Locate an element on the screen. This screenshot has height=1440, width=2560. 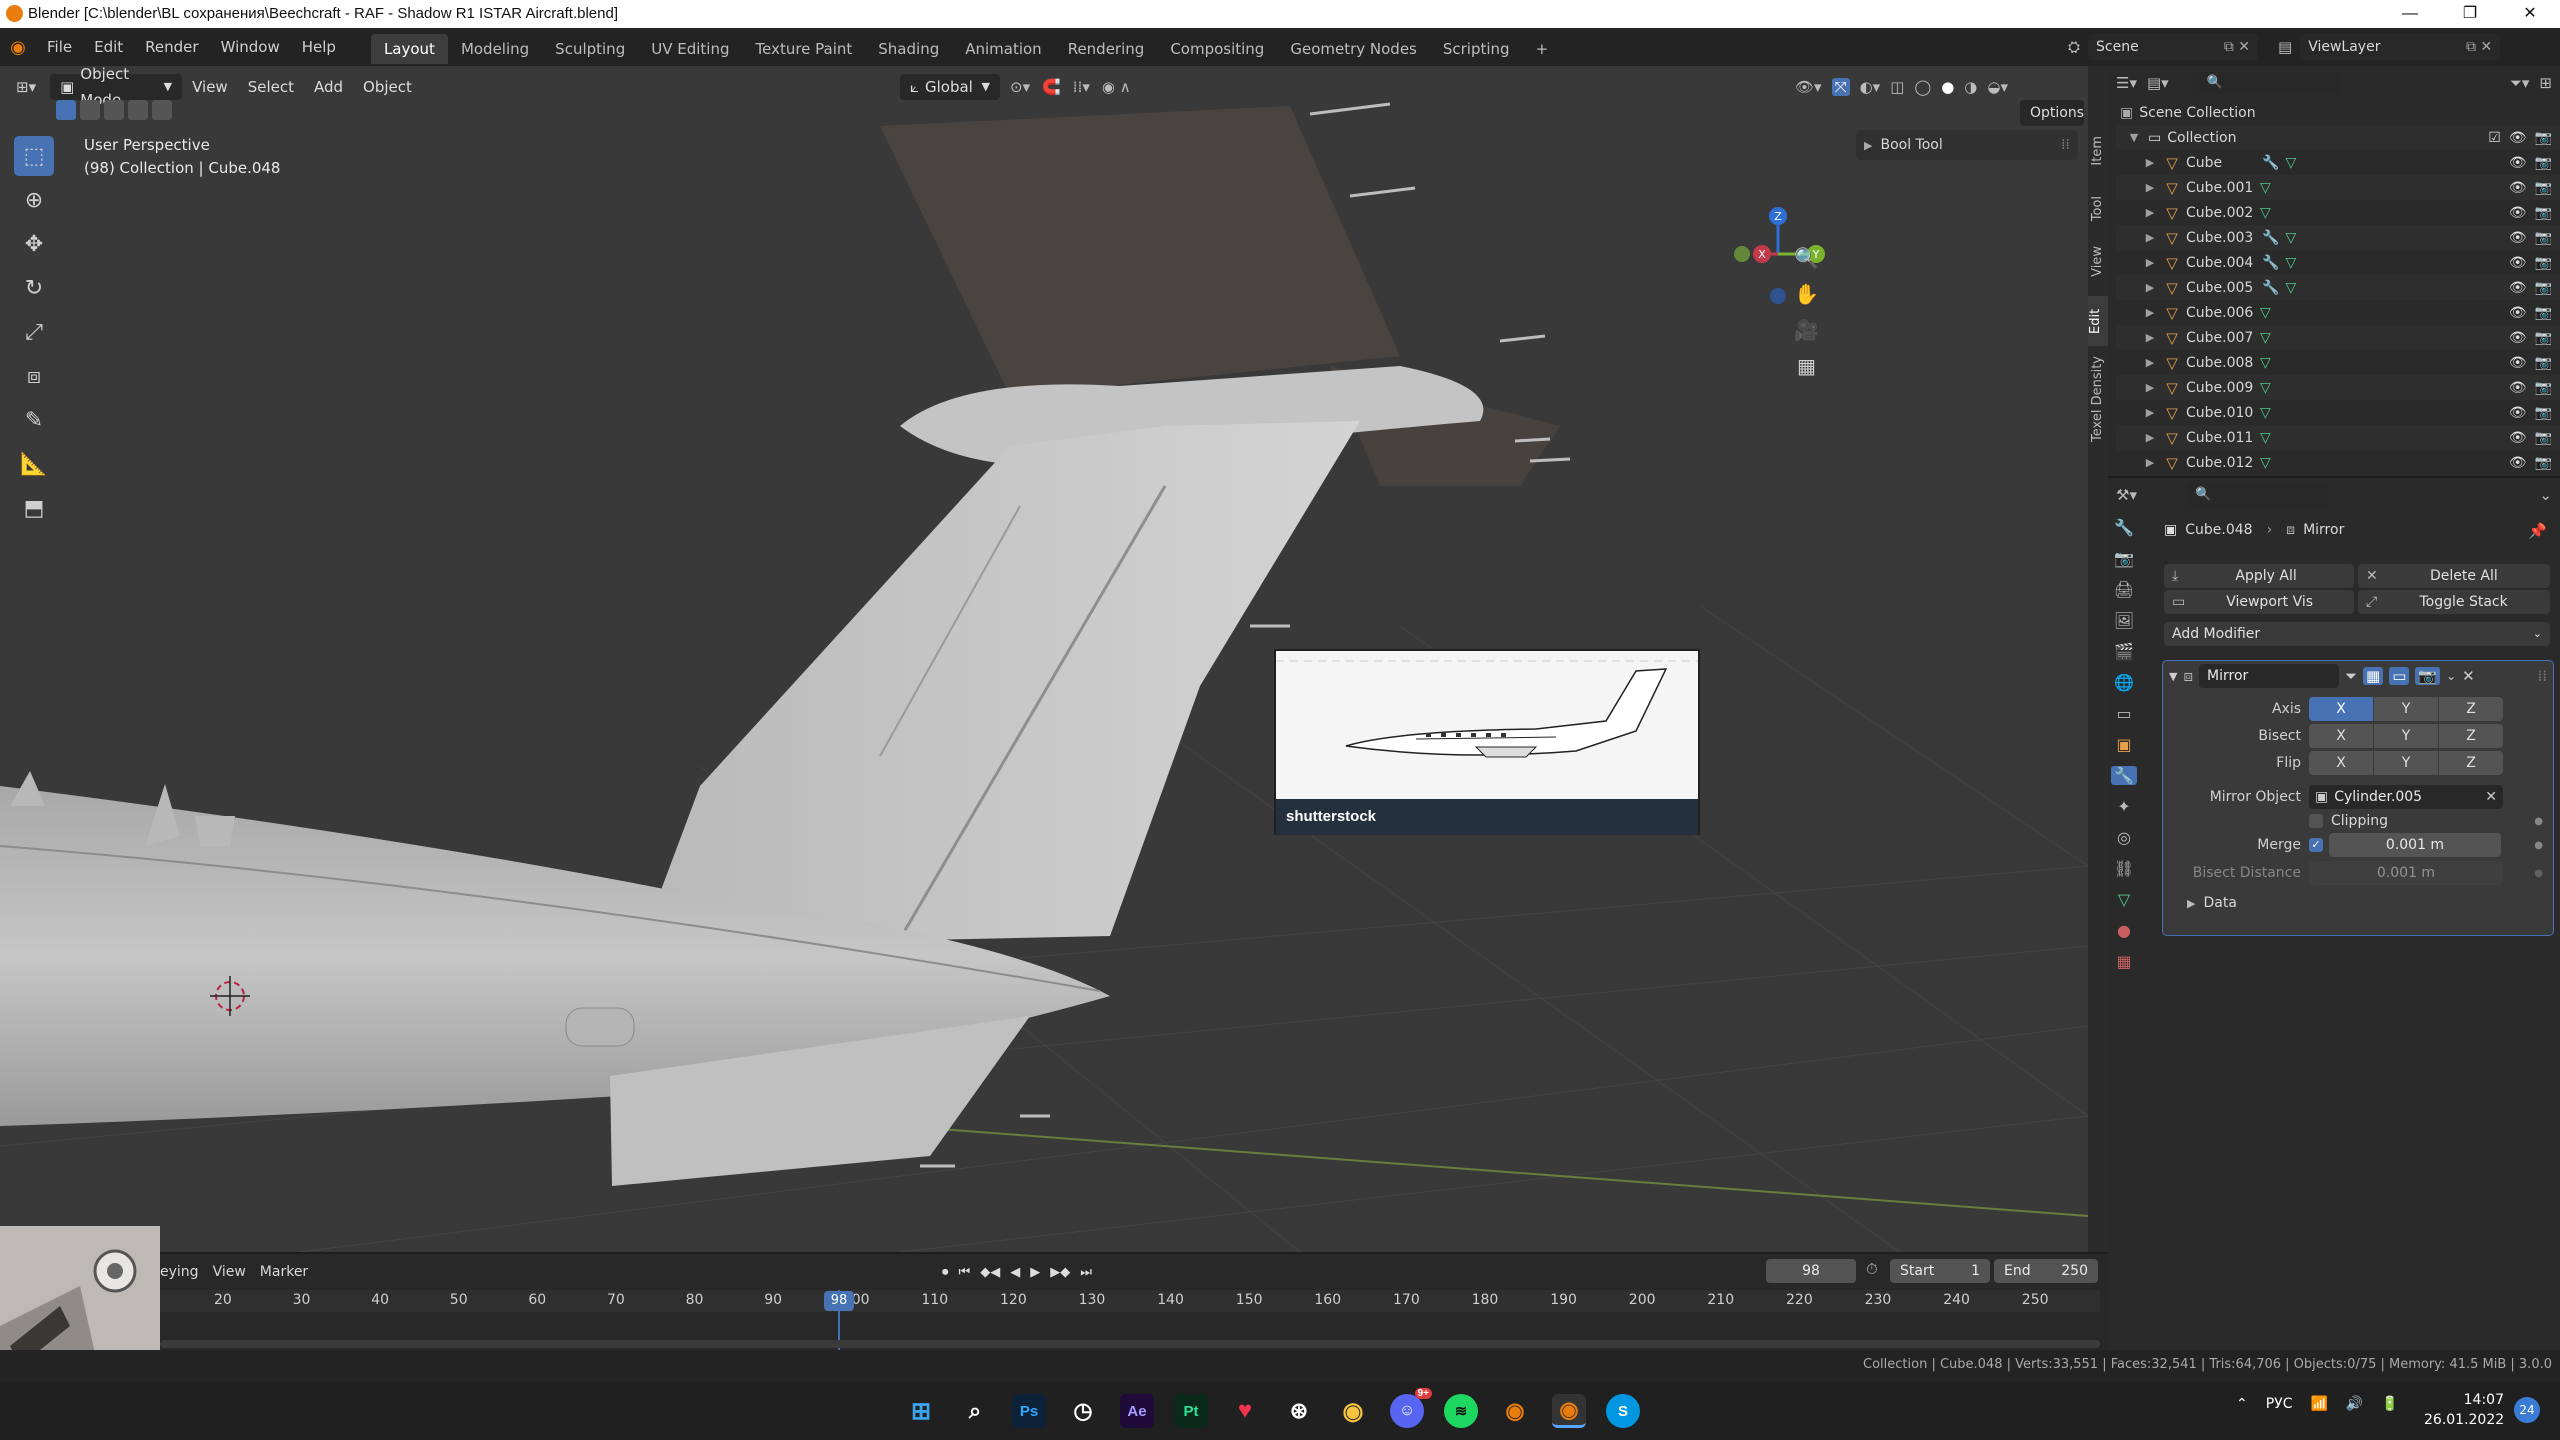
display-mode-icon: ▤▾ is located at coordinates (2158, 83).